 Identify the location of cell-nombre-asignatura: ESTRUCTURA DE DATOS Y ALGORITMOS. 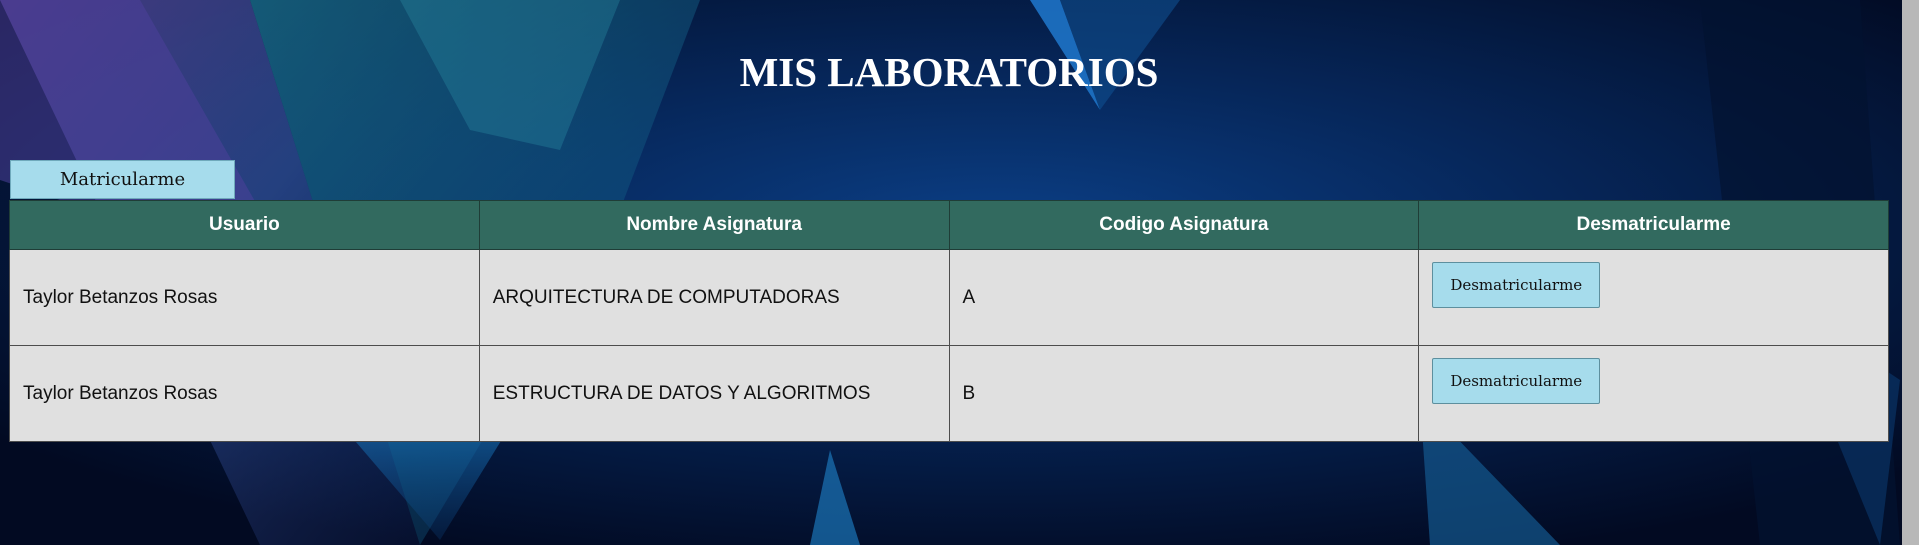
(714, 393).